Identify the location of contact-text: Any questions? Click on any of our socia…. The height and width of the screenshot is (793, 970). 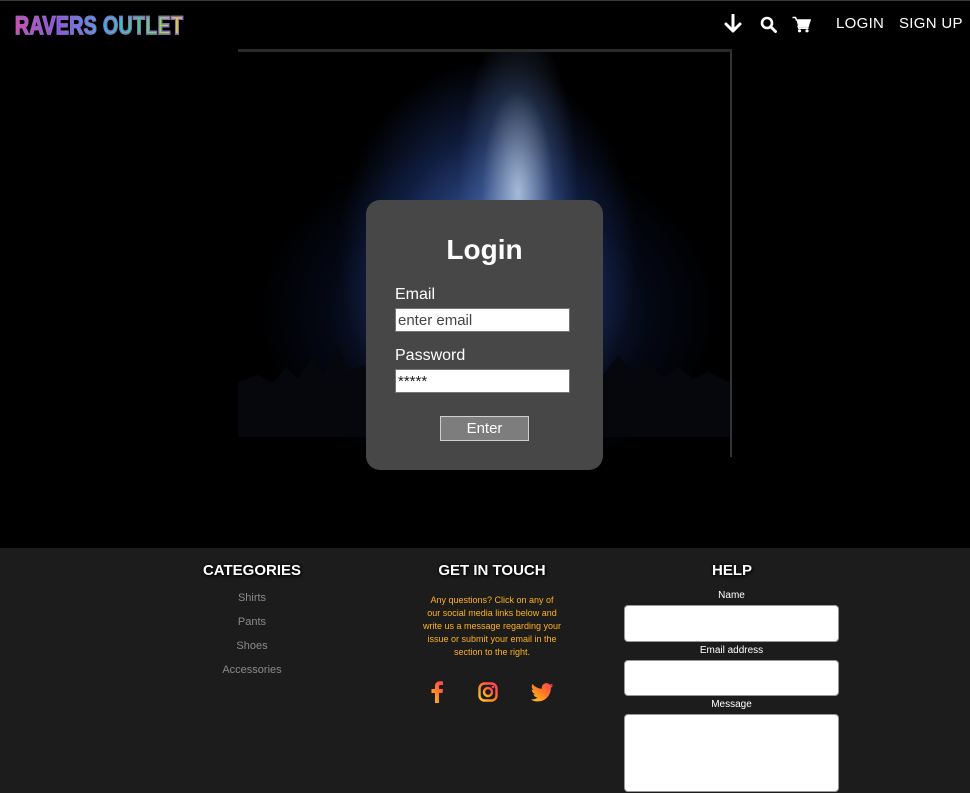
(492, 626).